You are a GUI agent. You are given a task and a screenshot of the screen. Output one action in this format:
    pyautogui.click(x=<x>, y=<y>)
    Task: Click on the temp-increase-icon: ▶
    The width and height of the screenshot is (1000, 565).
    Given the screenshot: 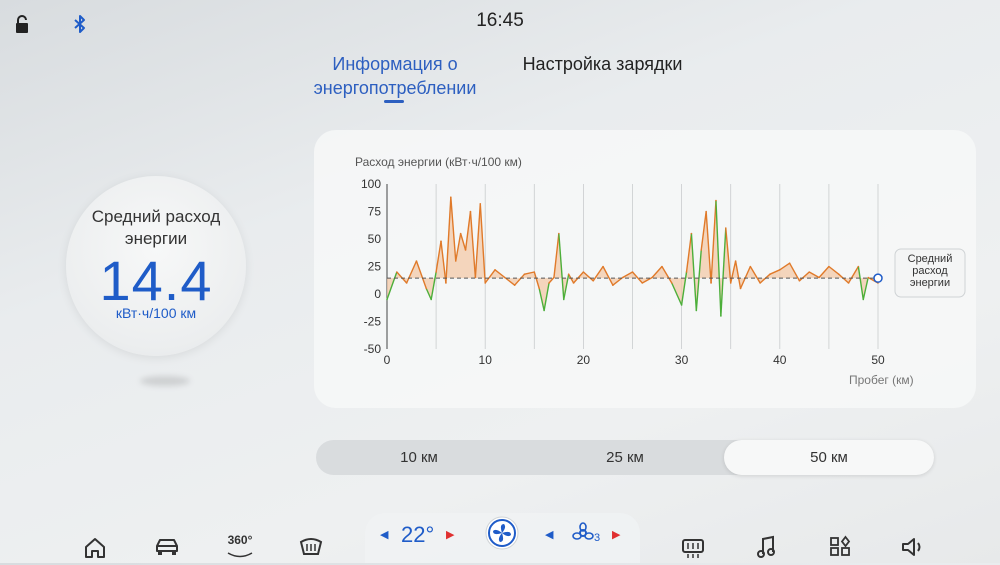 What is the action you would take?
    pyautogui.click(x=450, y=534)
    